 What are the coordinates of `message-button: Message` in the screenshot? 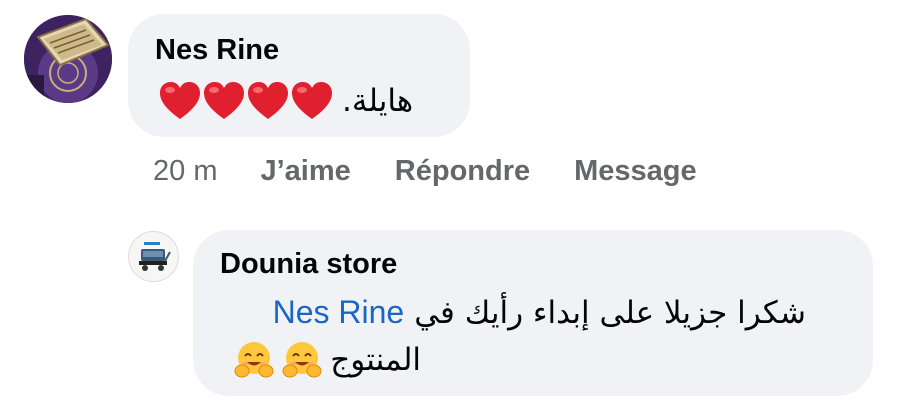 It's located at (635, 171).